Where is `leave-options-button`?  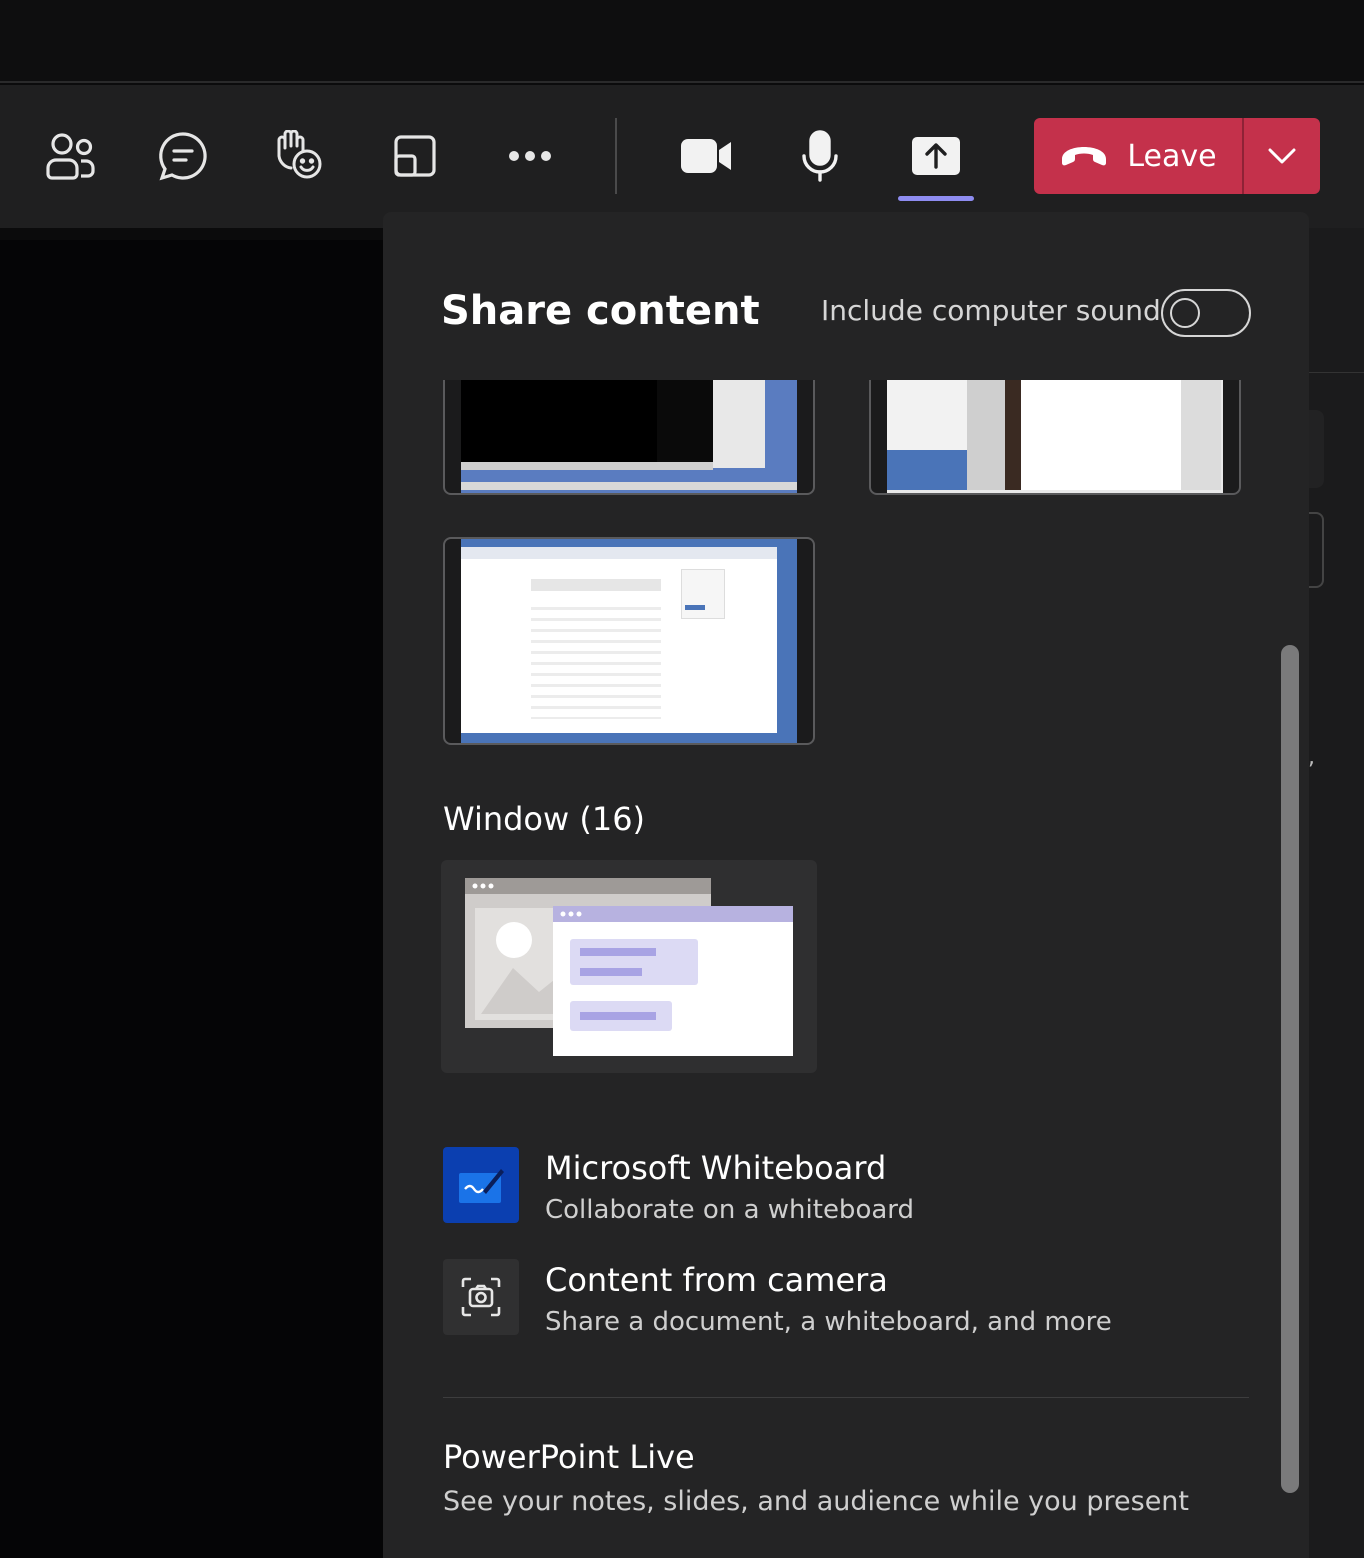 leave-options-button is located at coordinates (1282, 156).